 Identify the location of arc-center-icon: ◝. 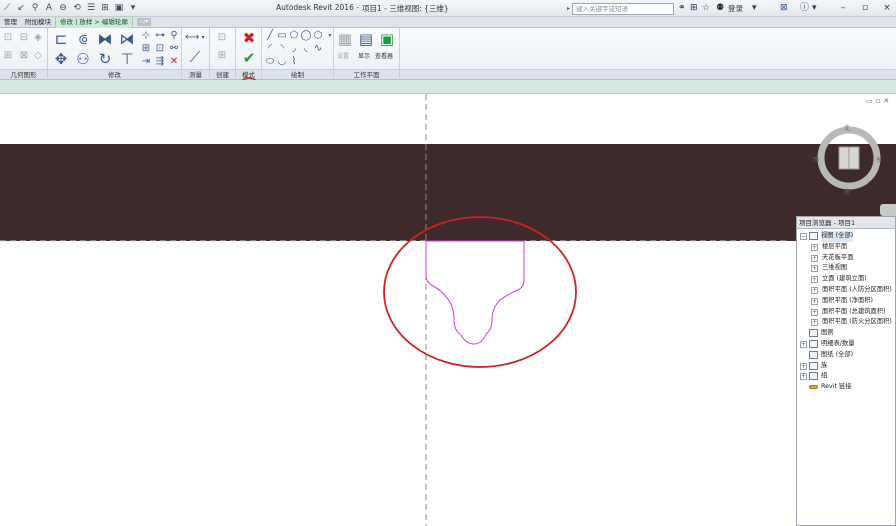
(282, 49).